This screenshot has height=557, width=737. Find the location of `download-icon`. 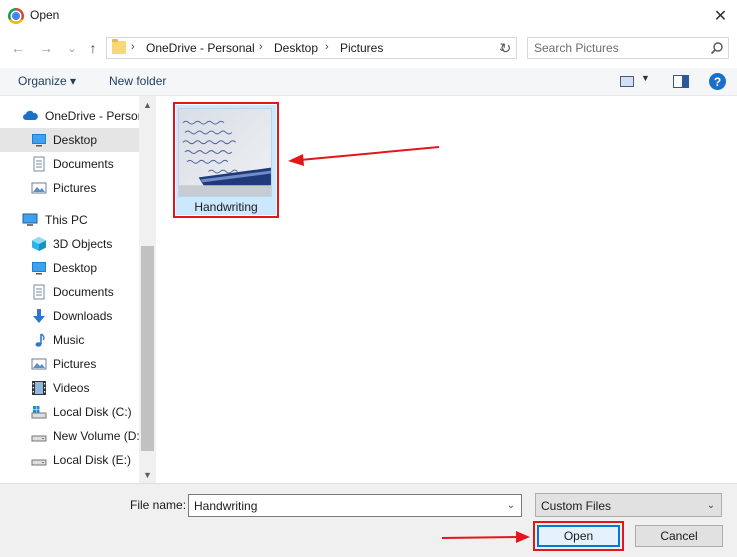

download-icon is located at coordinates (39, 316).